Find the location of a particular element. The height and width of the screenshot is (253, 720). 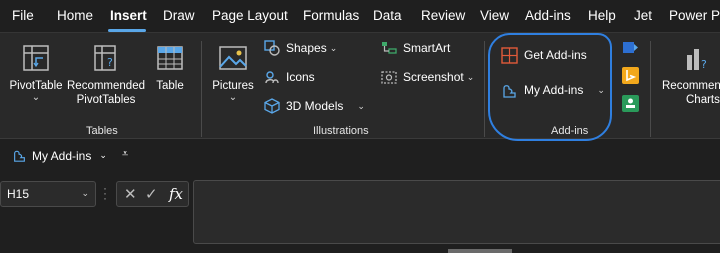

customize-menu-icon: ⩡ is located at coordinates (125, 154).